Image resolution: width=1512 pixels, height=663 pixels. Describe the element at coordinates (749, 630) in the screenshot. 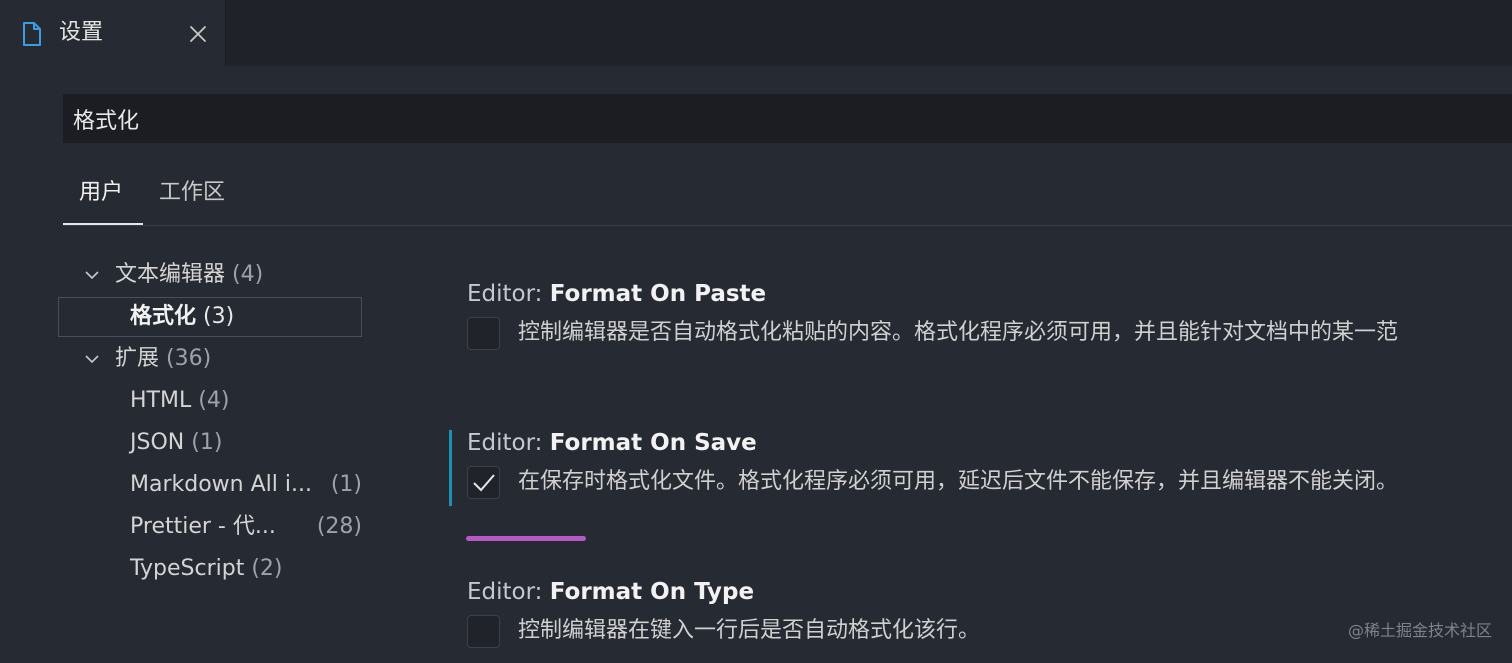

I see `setting-description: 控制编辑器在键入一行后是否自动格式化该行。` at that location.